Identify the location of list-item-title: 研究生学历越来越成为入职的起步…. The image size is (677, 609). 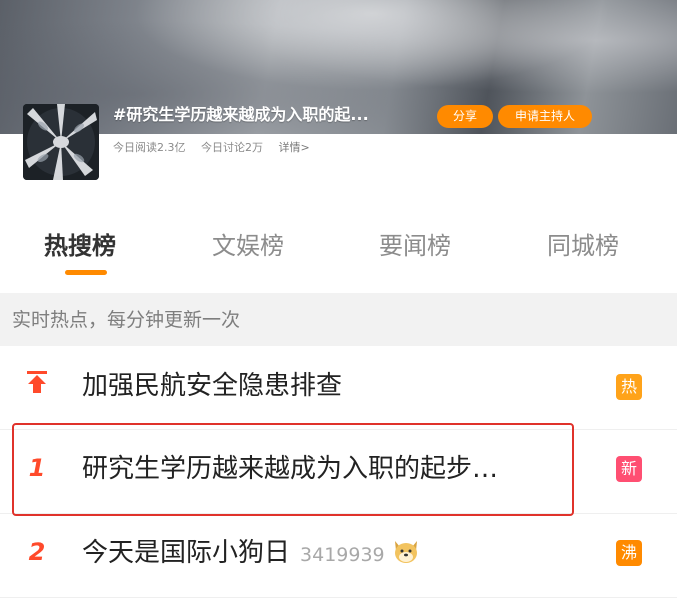
(290, 469).